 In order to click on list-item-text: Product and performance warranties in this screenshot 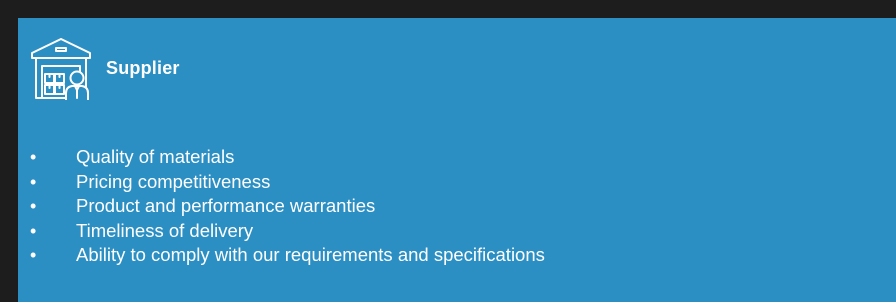, I will do `click(226, 205)`.